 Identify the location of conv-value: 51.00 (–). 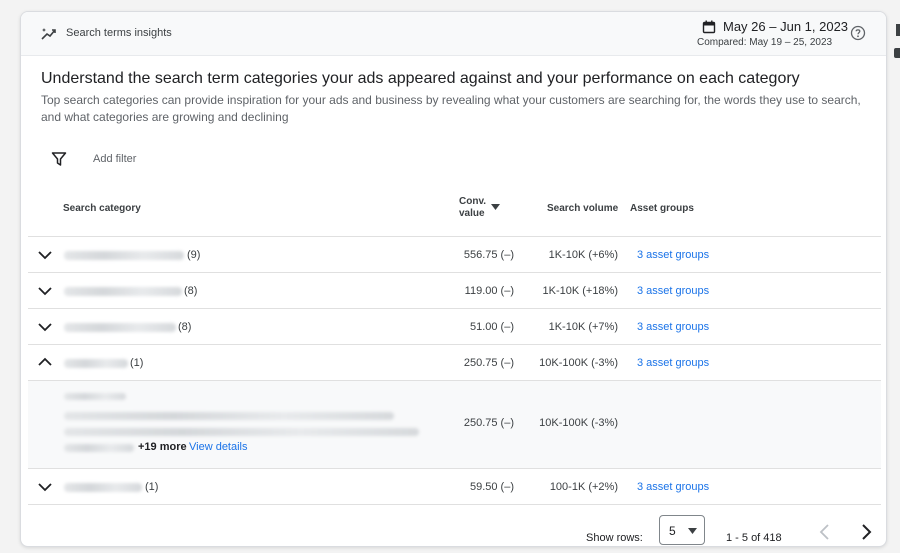
(491, 327).